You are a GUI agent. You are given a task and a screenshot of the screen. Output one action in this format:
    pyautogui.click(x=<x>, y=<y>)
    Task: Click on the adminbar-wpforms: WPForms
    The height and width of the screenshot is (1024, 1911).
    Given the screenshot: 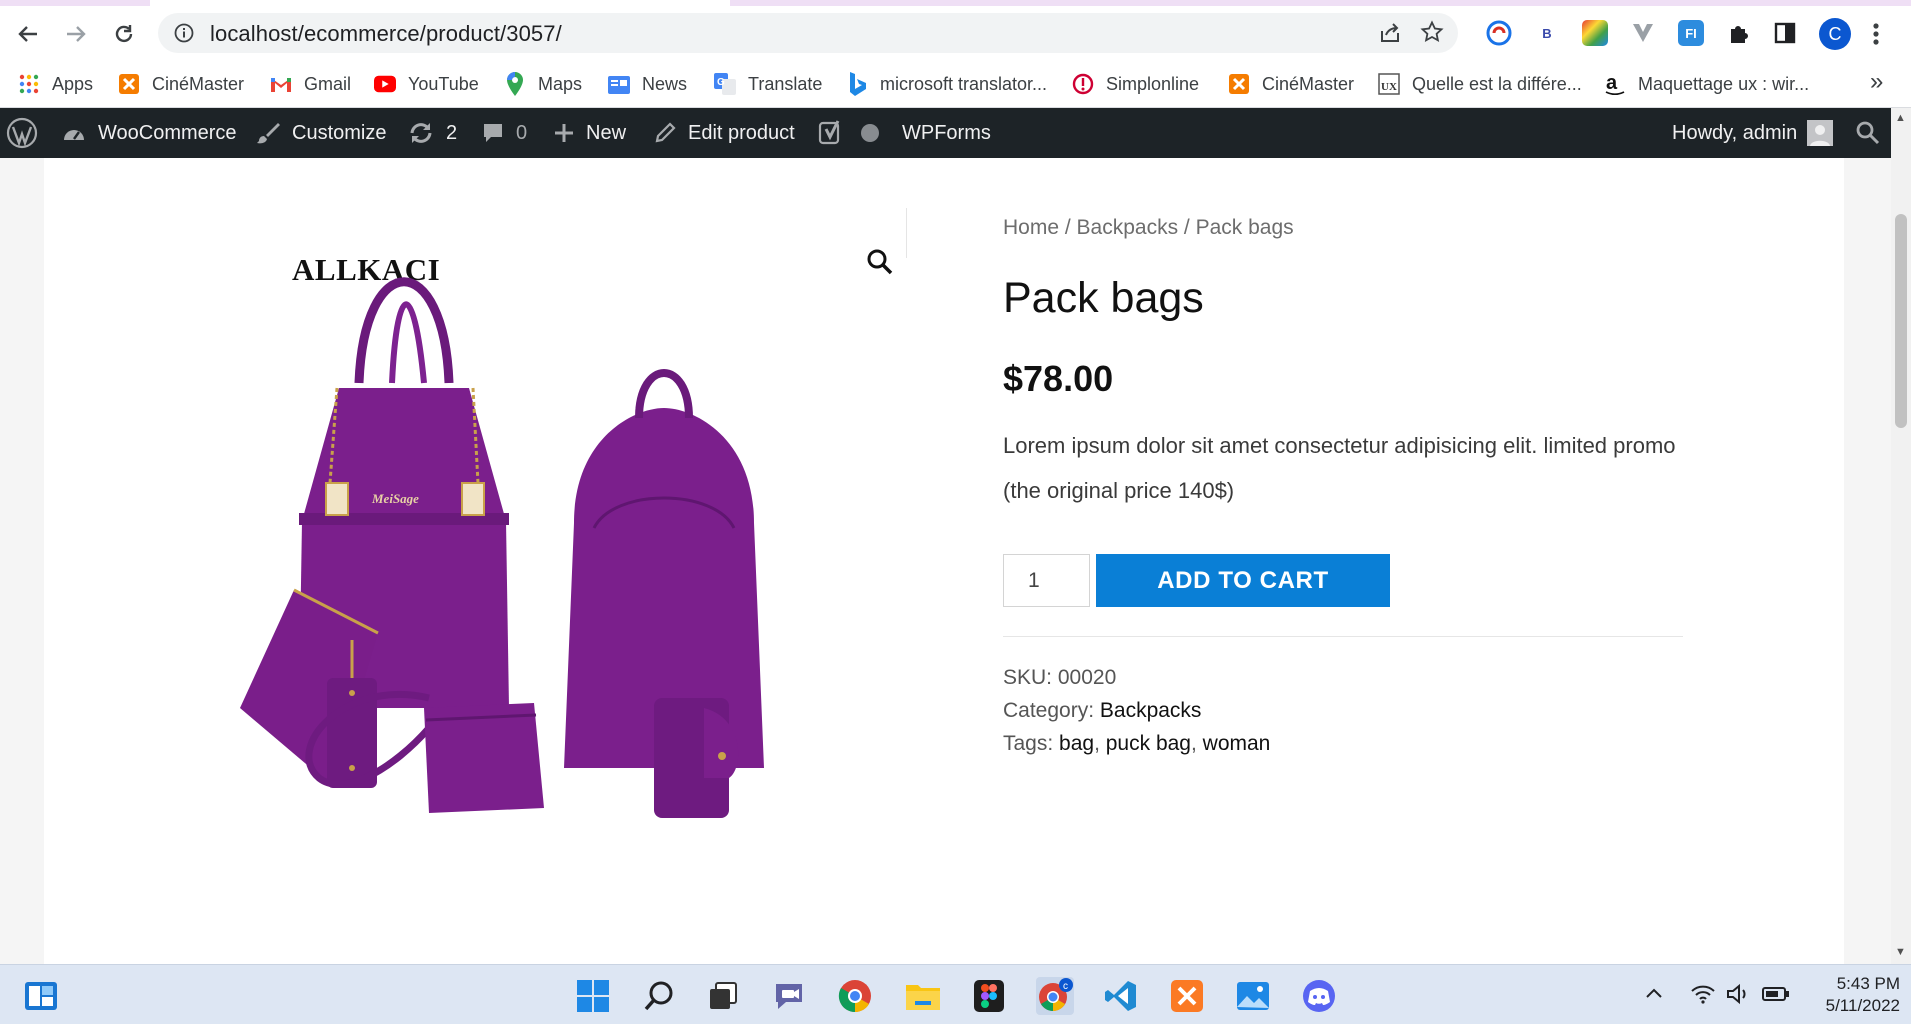 What is the action you would take?
    pyautogui.click(x=946, y=133)
    